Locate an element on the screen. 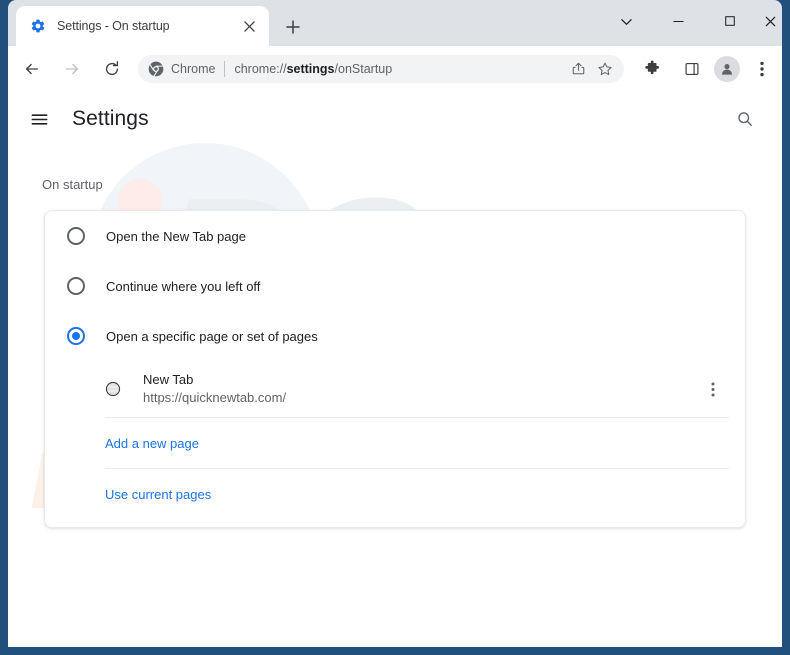  omnibox-divider is located at coordinates (225, 68).